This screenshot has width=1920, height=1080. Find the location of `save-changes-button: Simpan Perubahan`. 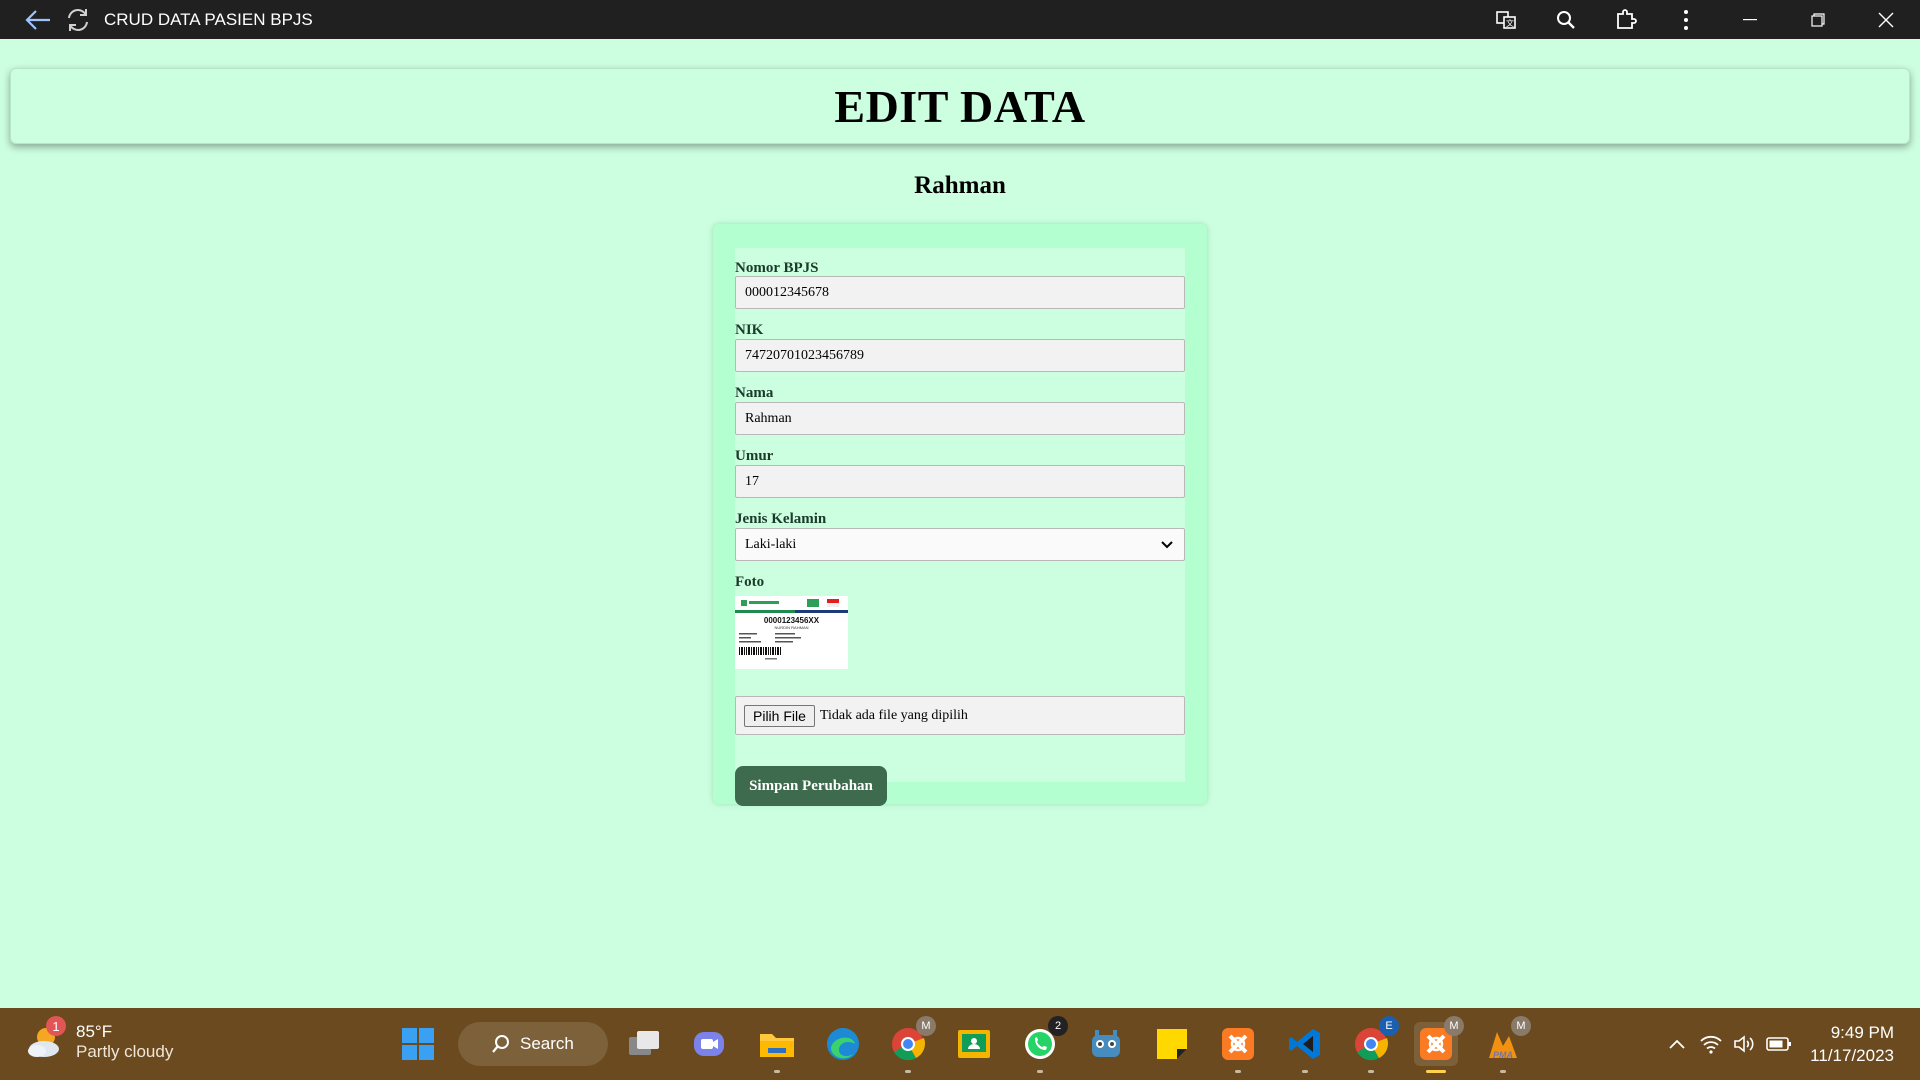

save-changes-button: Simpan Perubahan is located at coordinates (811, 786).